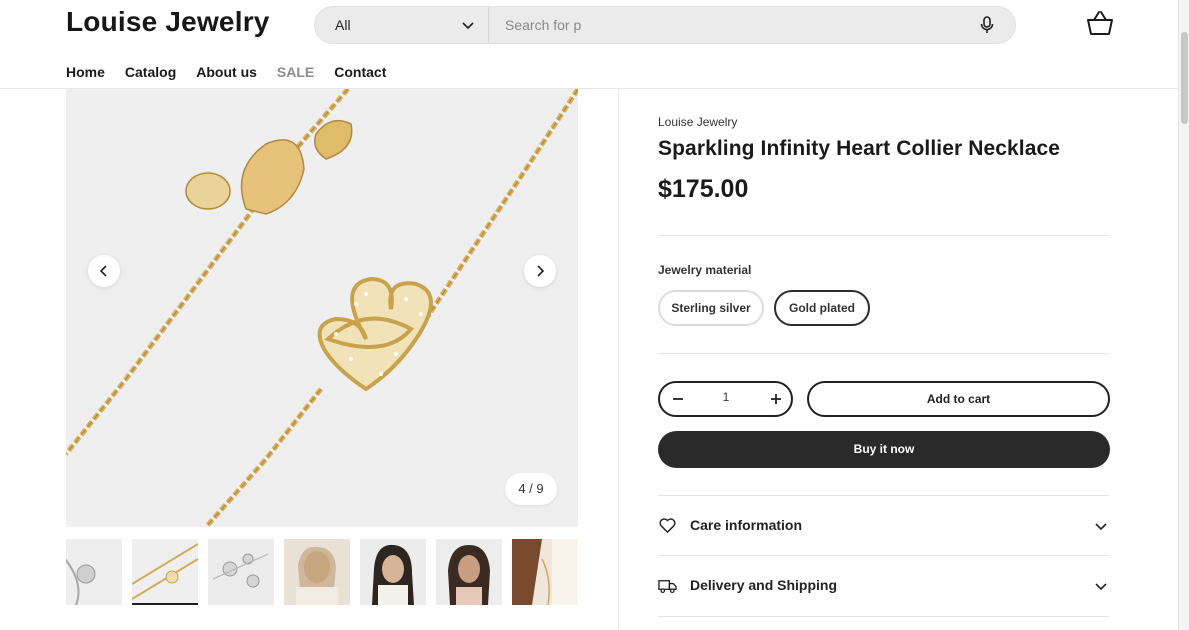  I want to click on truck-icon, so click(667, 587).